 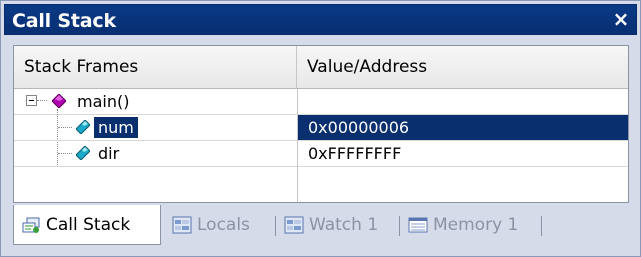 I want to click on call-stack-icon, so click(x=31, y=225).